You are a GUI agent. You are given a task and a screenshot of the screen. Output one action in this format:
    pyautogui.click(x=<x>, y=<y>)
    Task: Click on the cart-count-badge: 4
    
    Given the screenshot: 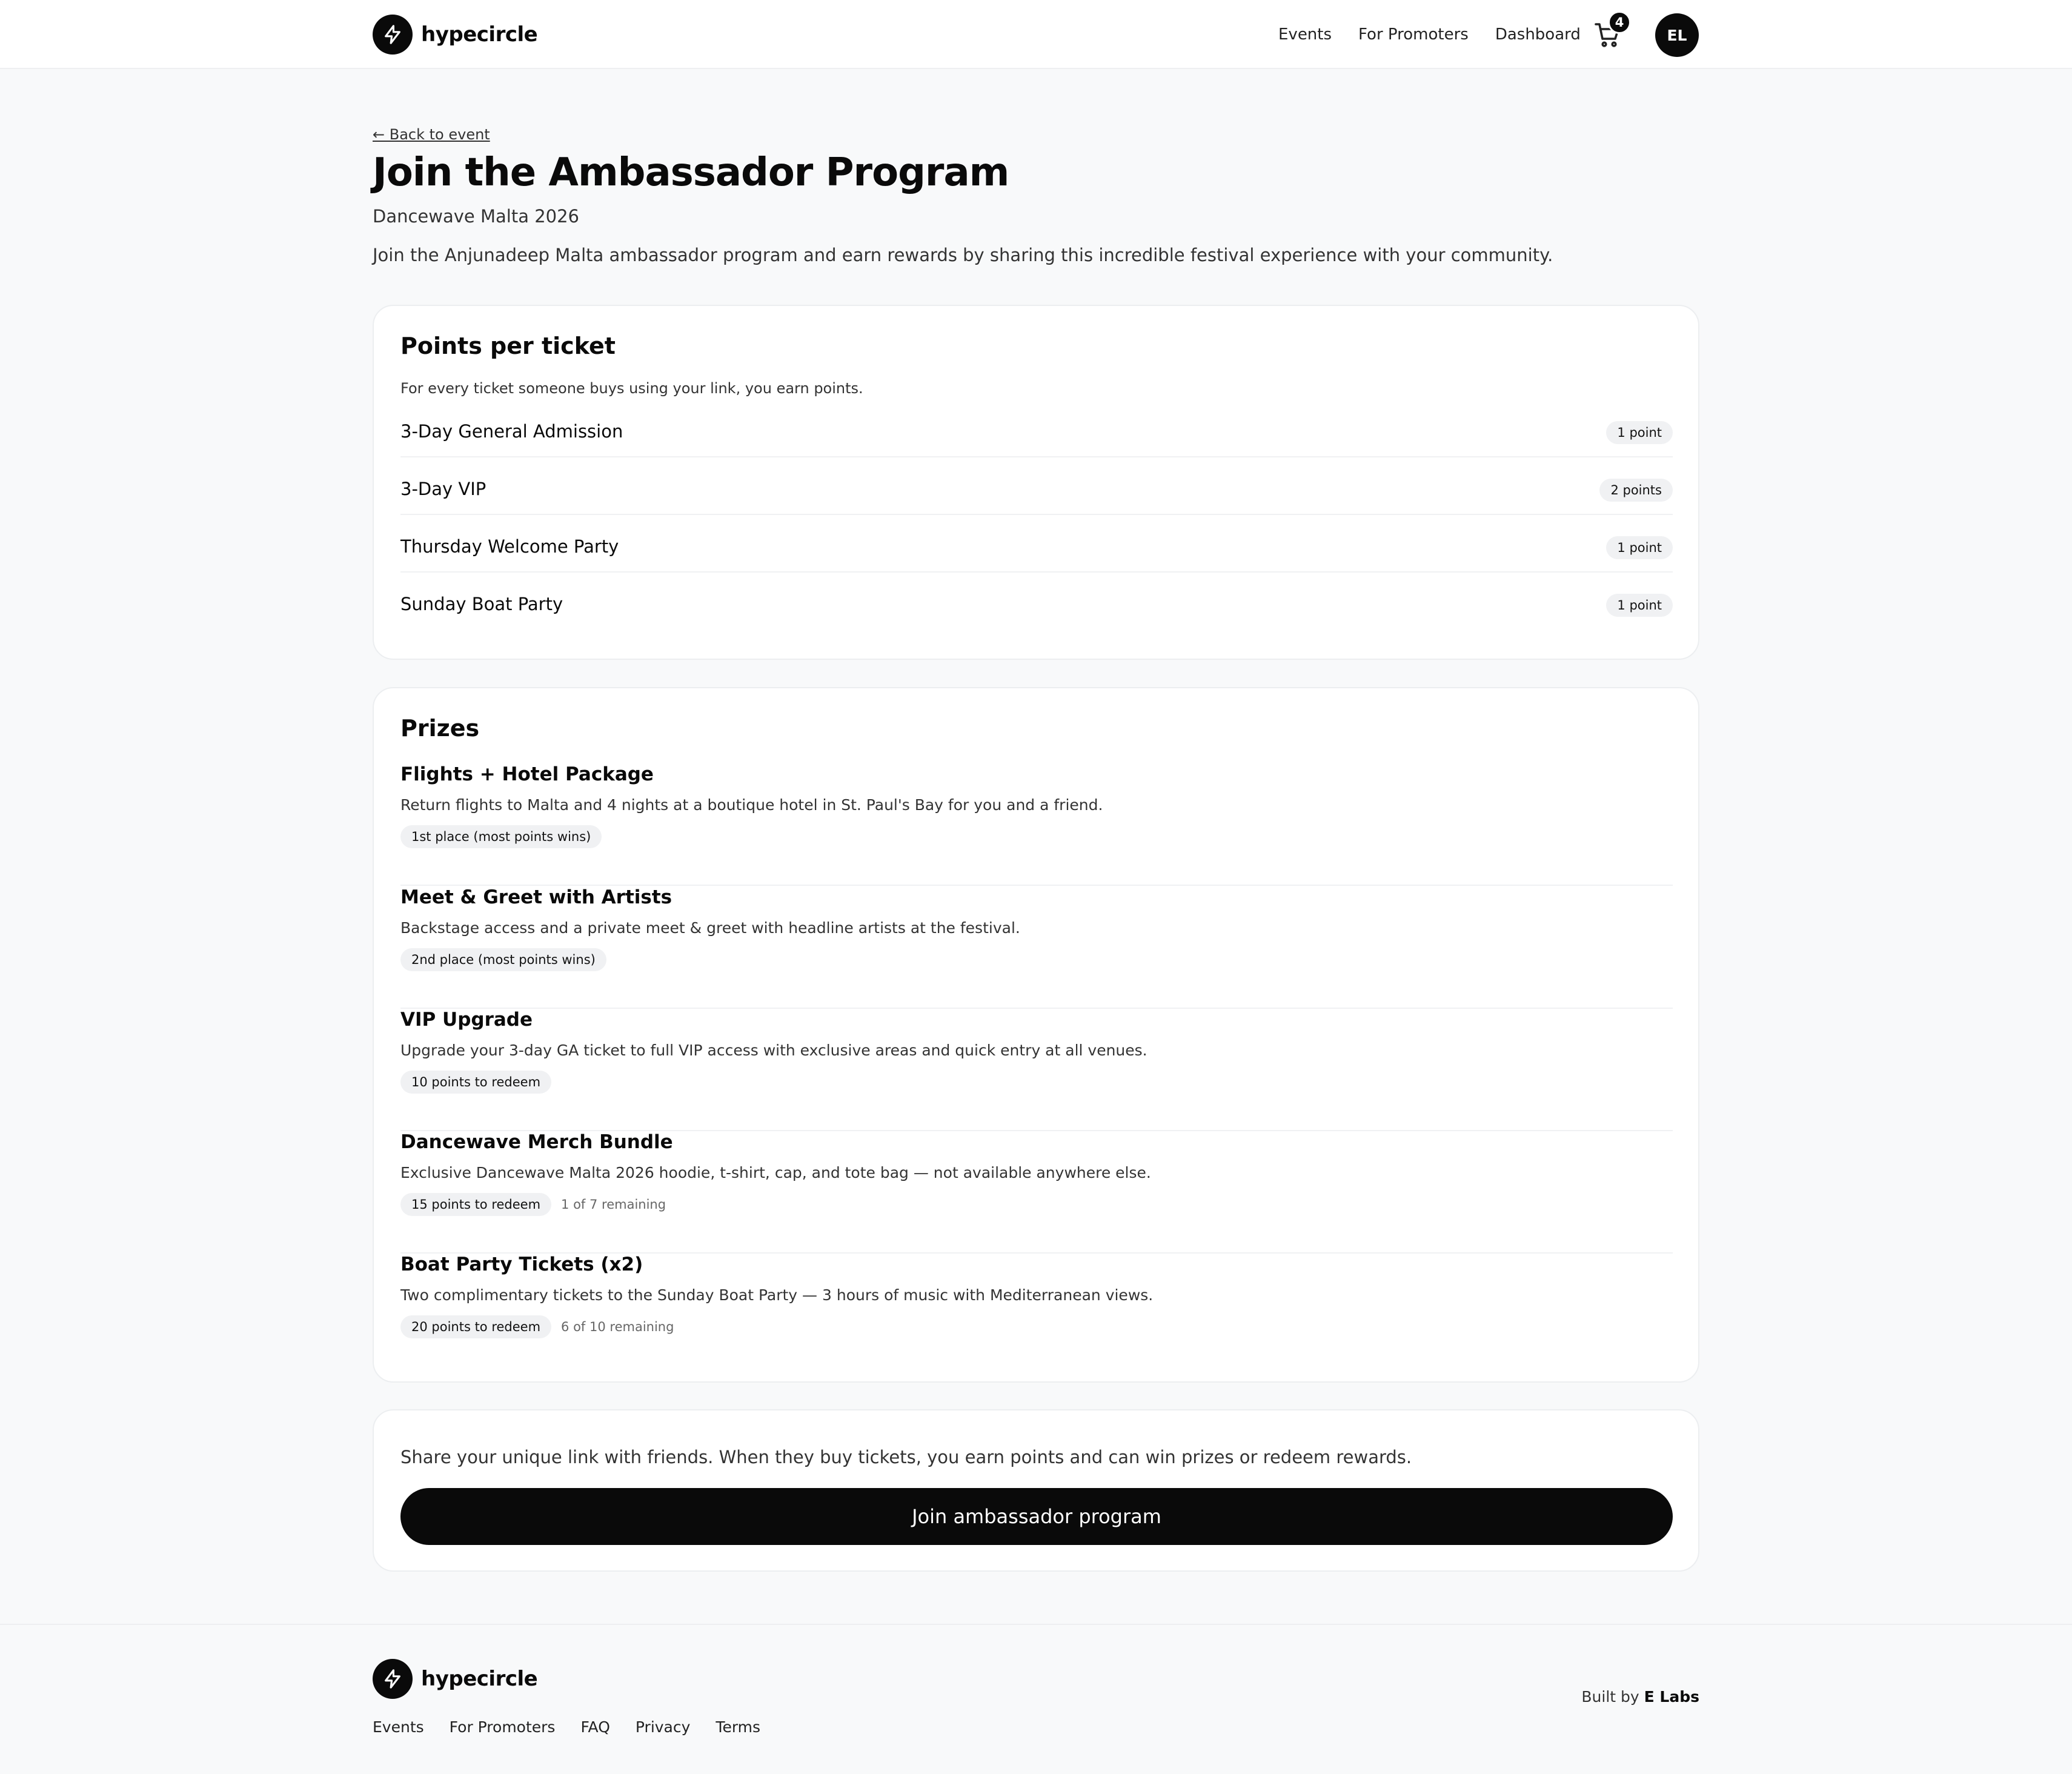 What is the action you would take?
    pyautogui.click(x=1619, y=22)
    